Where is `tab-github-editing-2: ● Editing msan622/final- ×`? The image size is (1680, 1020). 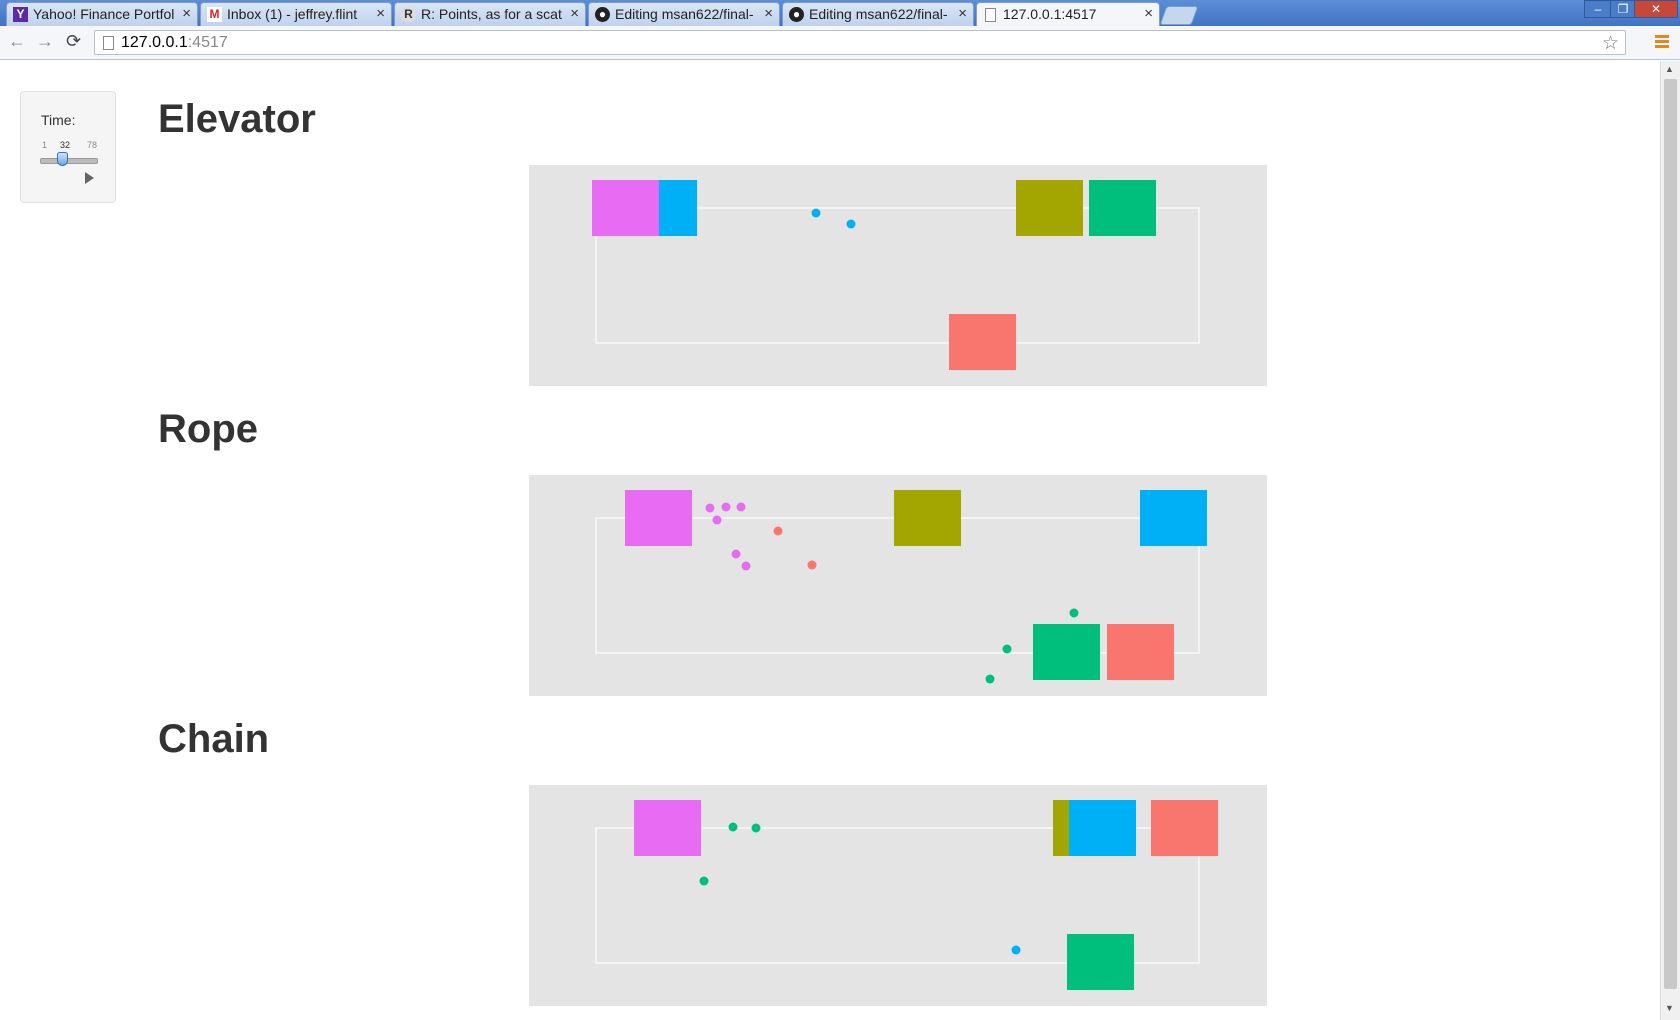
tab-github-editing-2: ● Editing msan622/final- × is located at coordinates (878, 14).